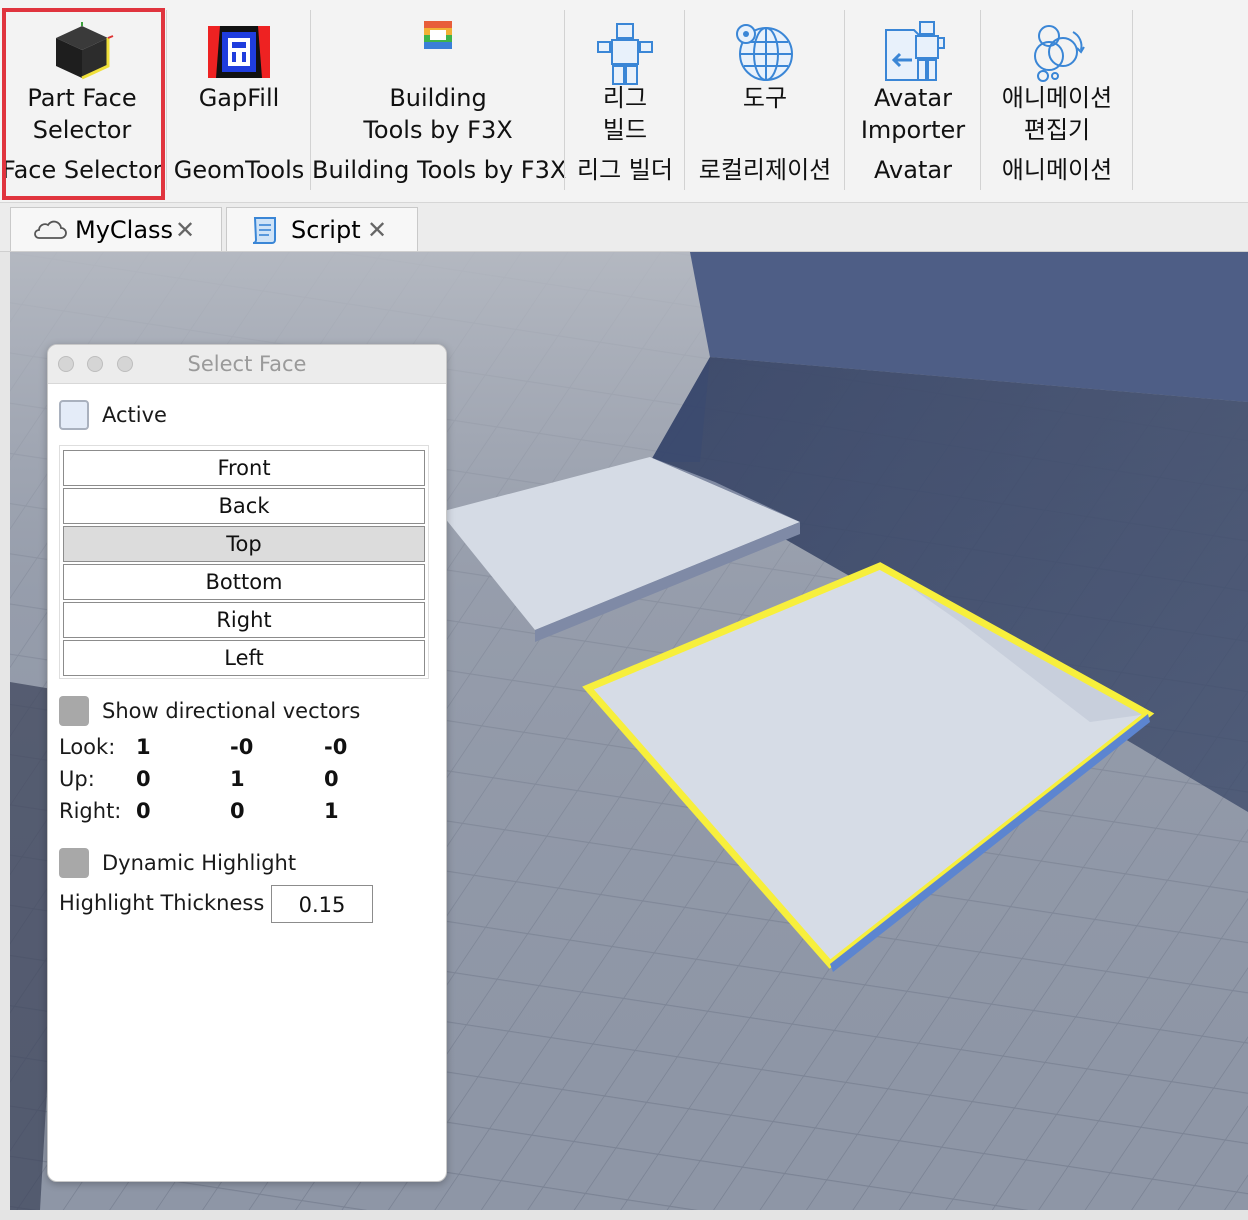  Describe the element at coordinates (322, 904) in the screenshot. I see `highlight-thickness-input: 0.15` at that location.